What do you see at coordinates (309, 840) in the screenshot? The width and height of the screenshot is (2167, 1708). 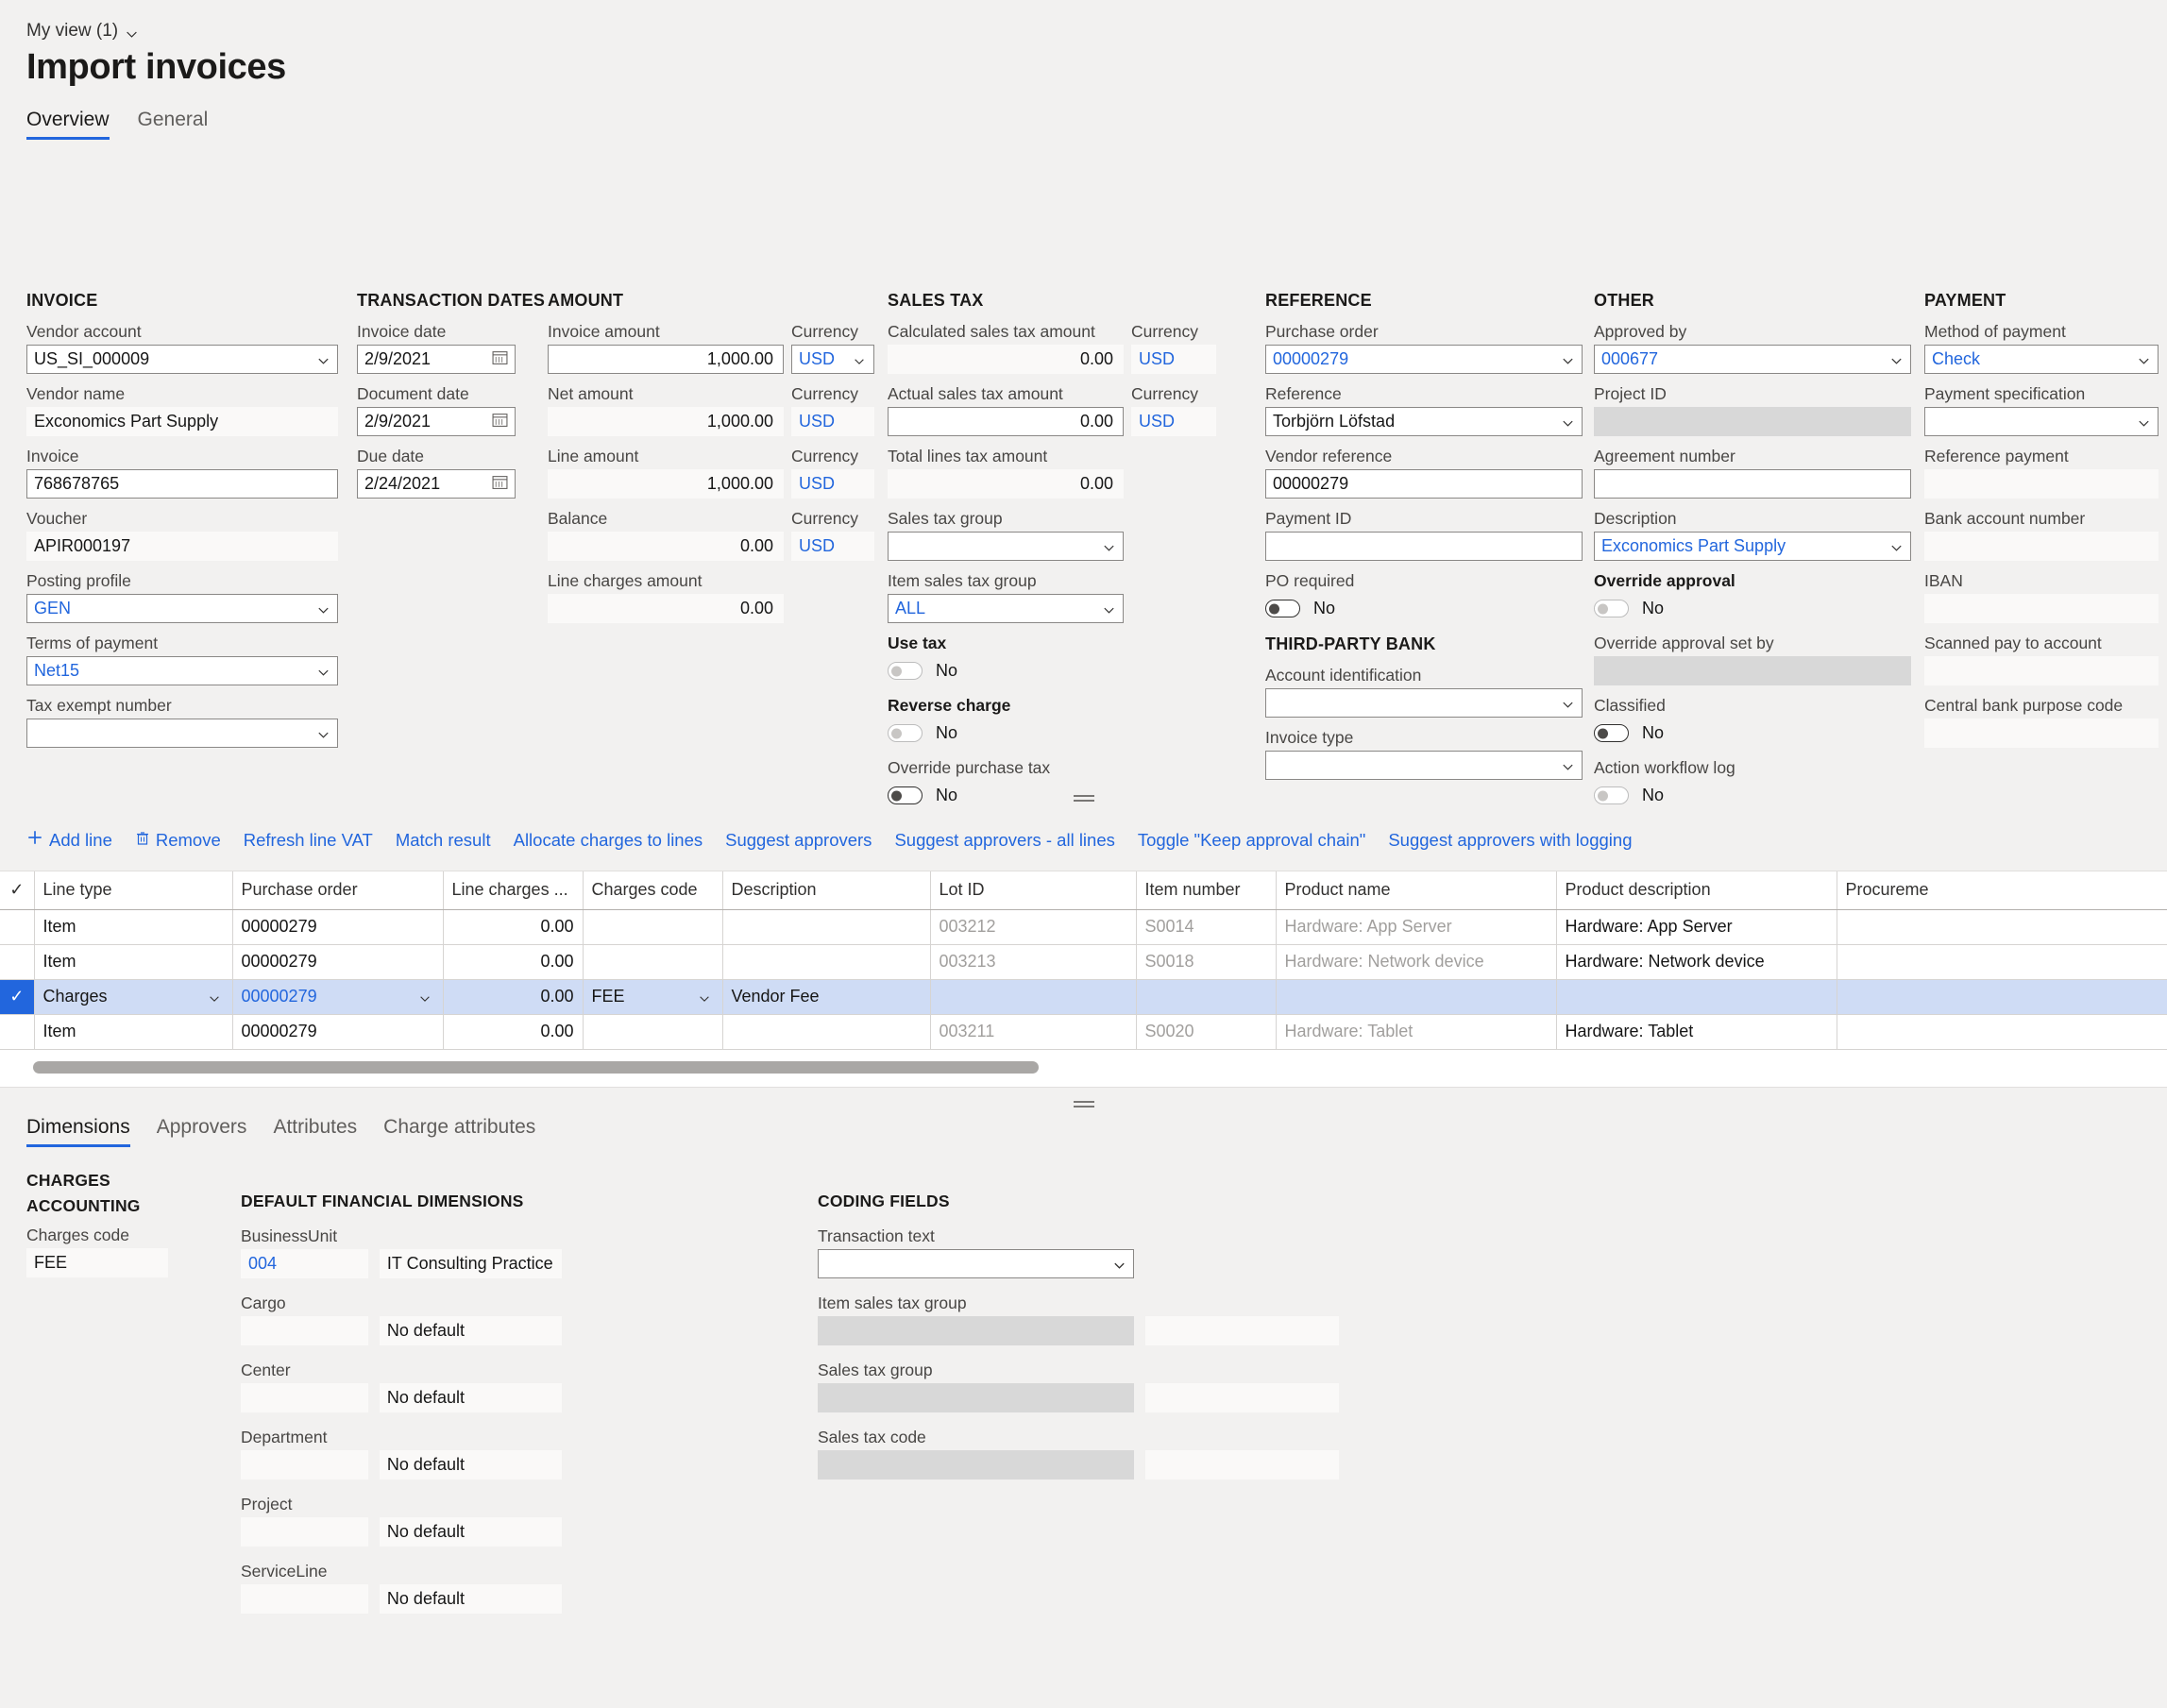 I see `refresh-line-vat-button: Refresh line VAT` at bounding box center [309, 840].